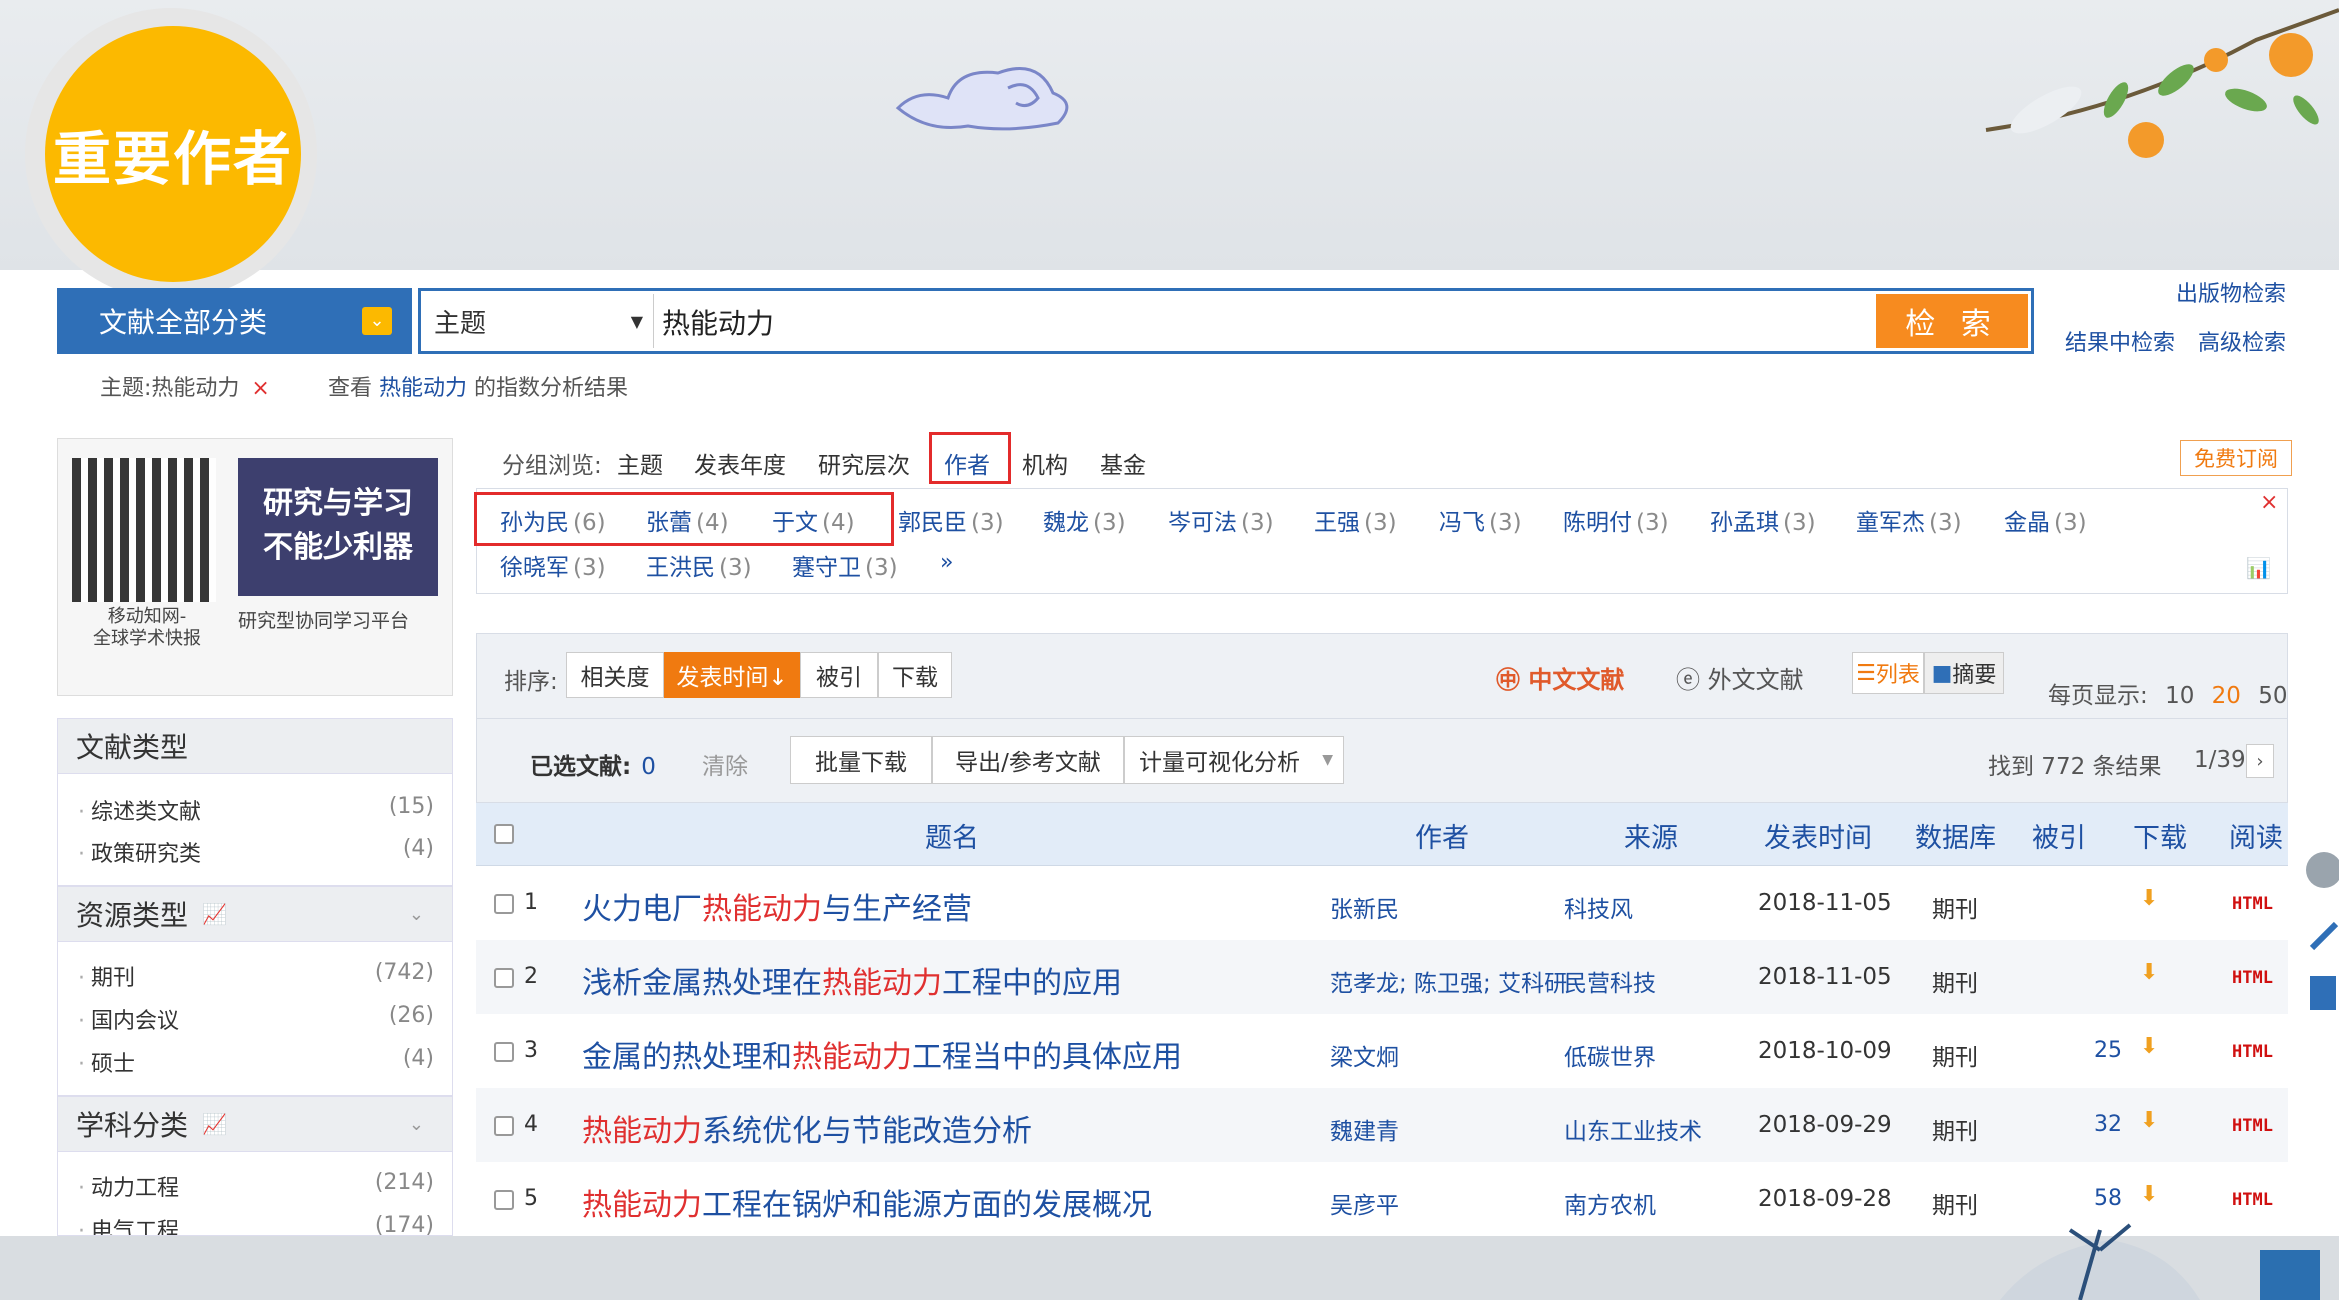  What do you see at coordinates (699, 565) in the screenshot?
I see `author-item: 王洪民 (3)` at bounding box center [699, 565].